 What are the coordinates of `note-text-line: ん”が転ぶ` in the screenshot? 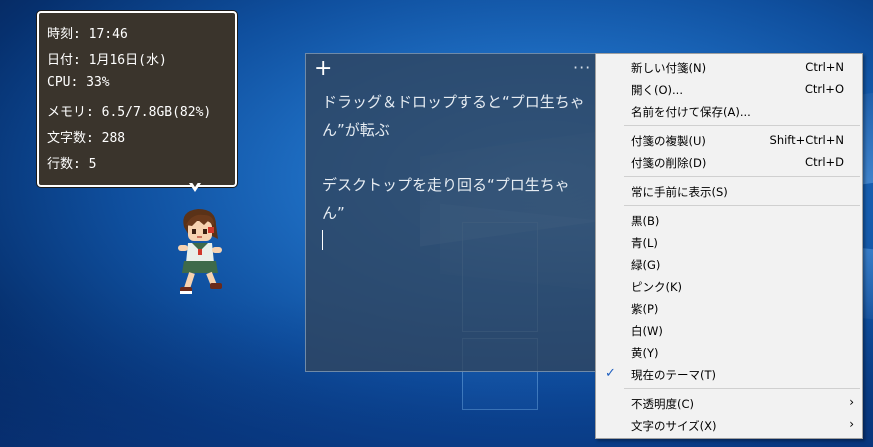 It's located at (356, 129).